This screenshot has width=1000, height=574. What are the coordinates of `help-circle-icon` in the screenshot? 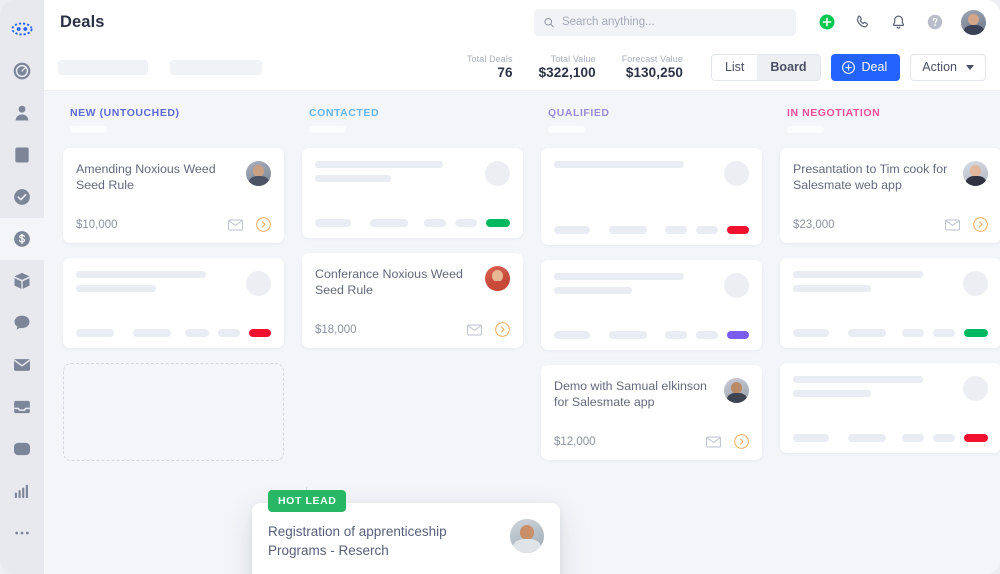 It's located at (934, 22).